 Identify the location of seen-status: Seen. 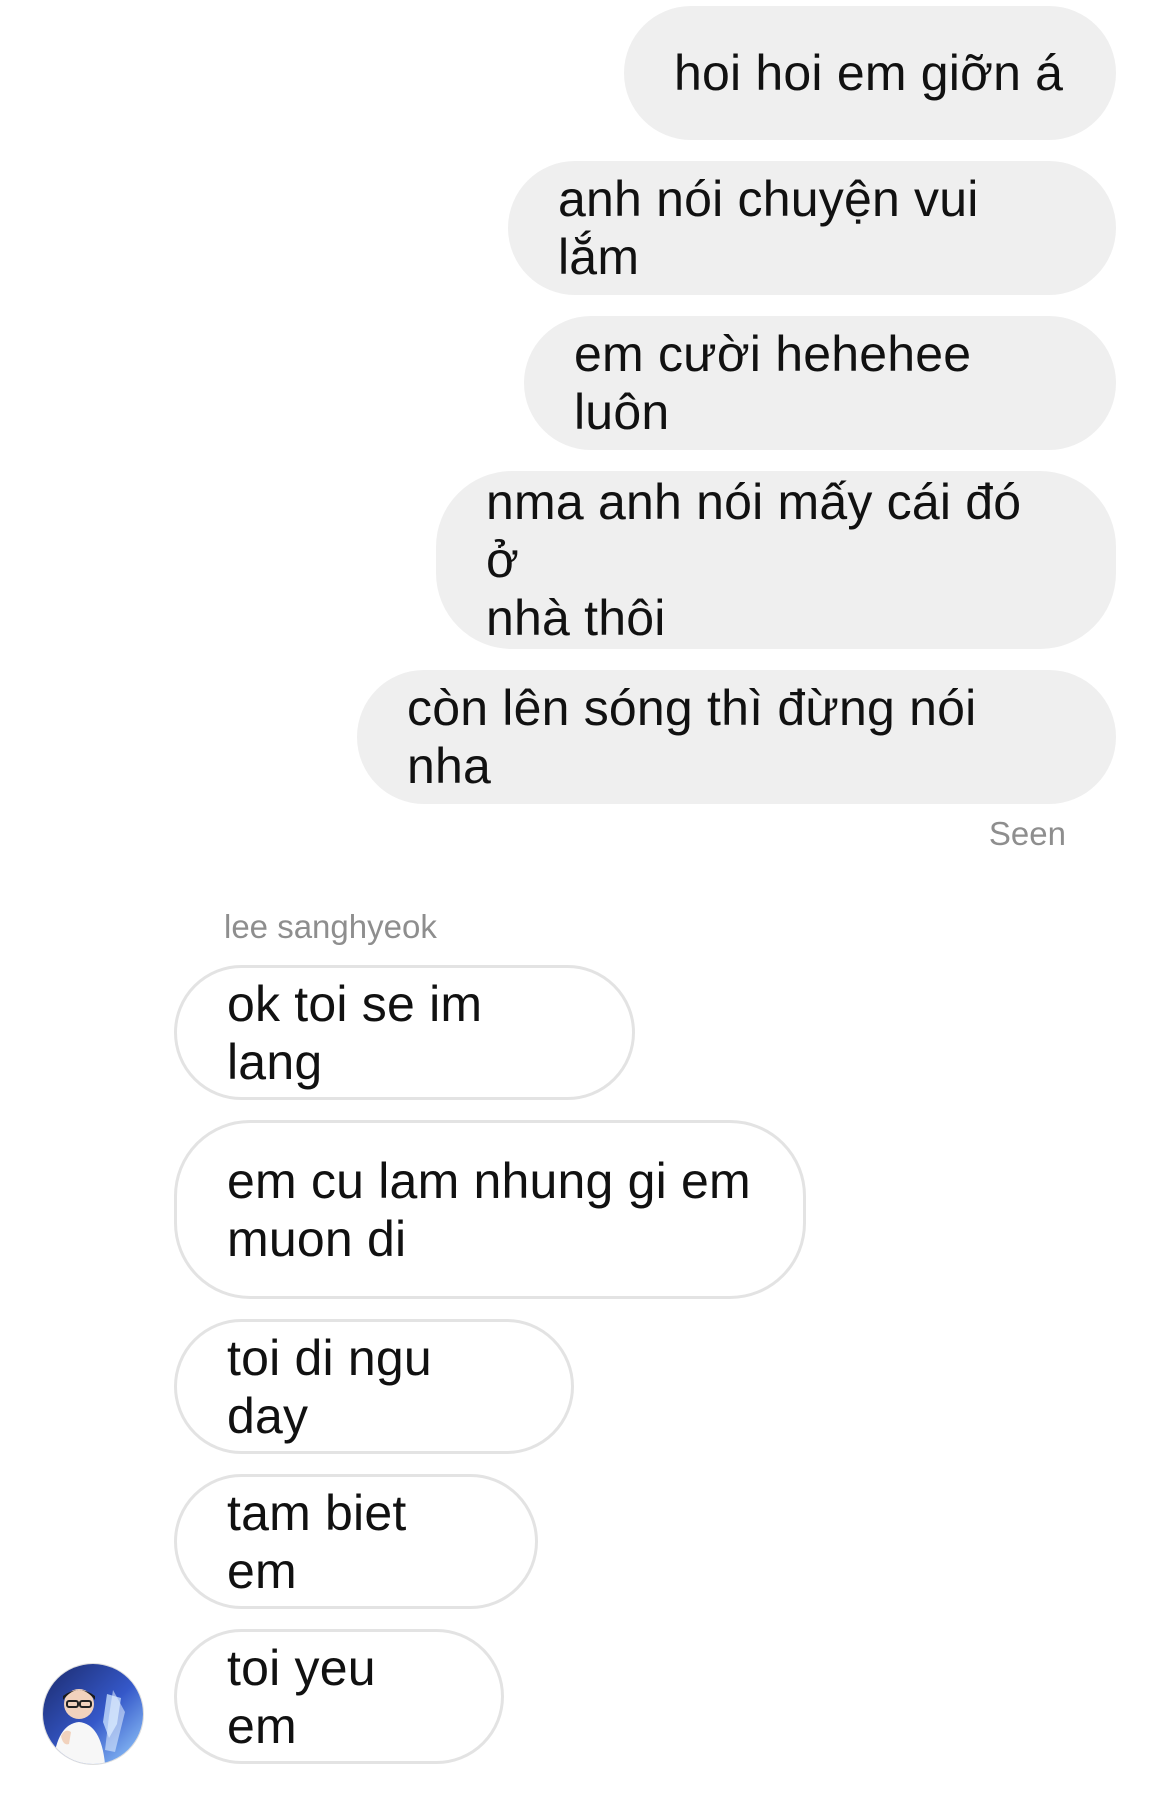
(1027, 833).